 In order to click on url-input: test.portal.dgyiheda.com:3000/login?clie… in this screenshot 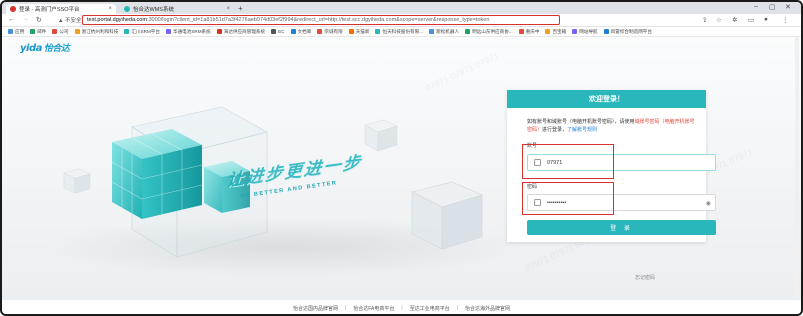, I will do `click(321, 20)`.